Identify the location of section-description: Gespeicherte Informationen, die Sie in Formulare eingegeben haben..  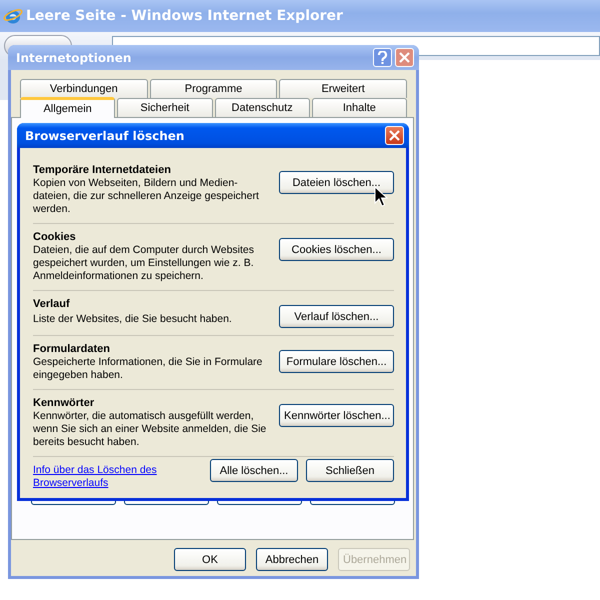
(148, 369).